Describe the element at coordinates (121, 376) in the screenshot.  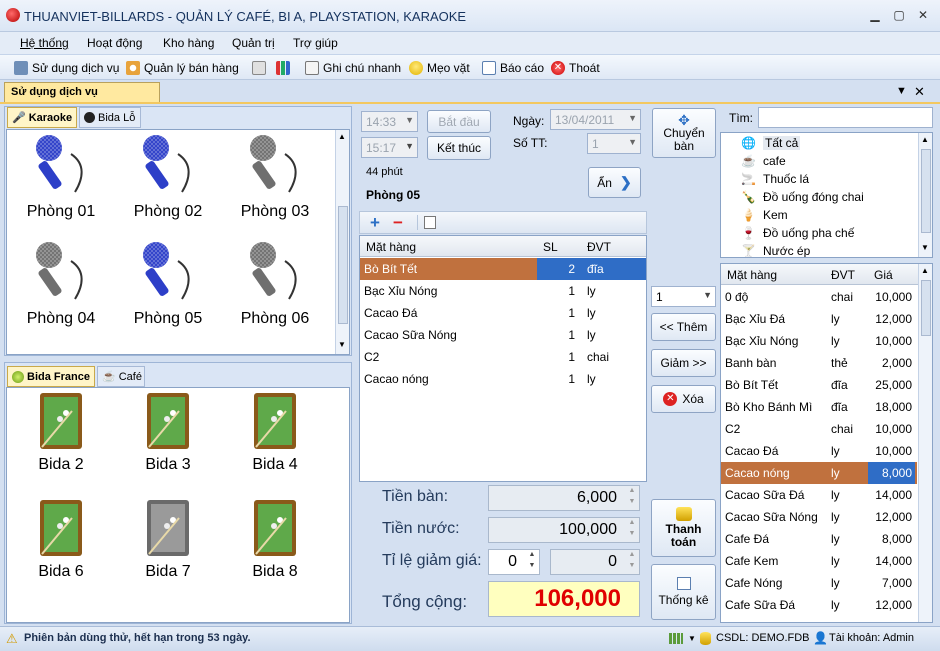
I see `tab-cafe: ☕ Café` at that location.